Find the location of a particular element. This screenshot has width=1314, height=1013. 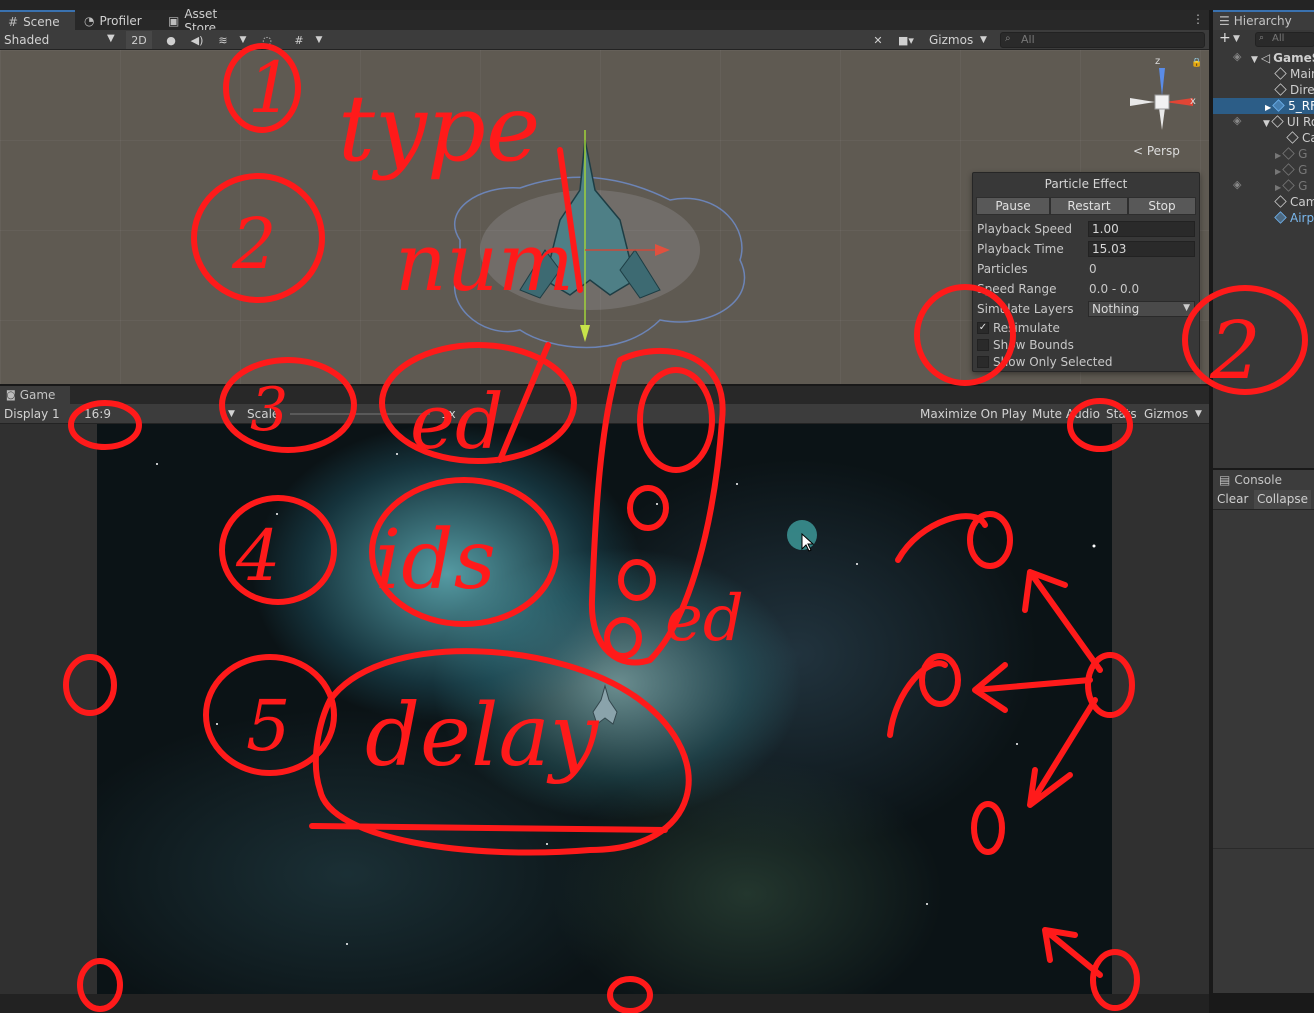

list-icon: ☰ is located at coordinates (1224, 21).